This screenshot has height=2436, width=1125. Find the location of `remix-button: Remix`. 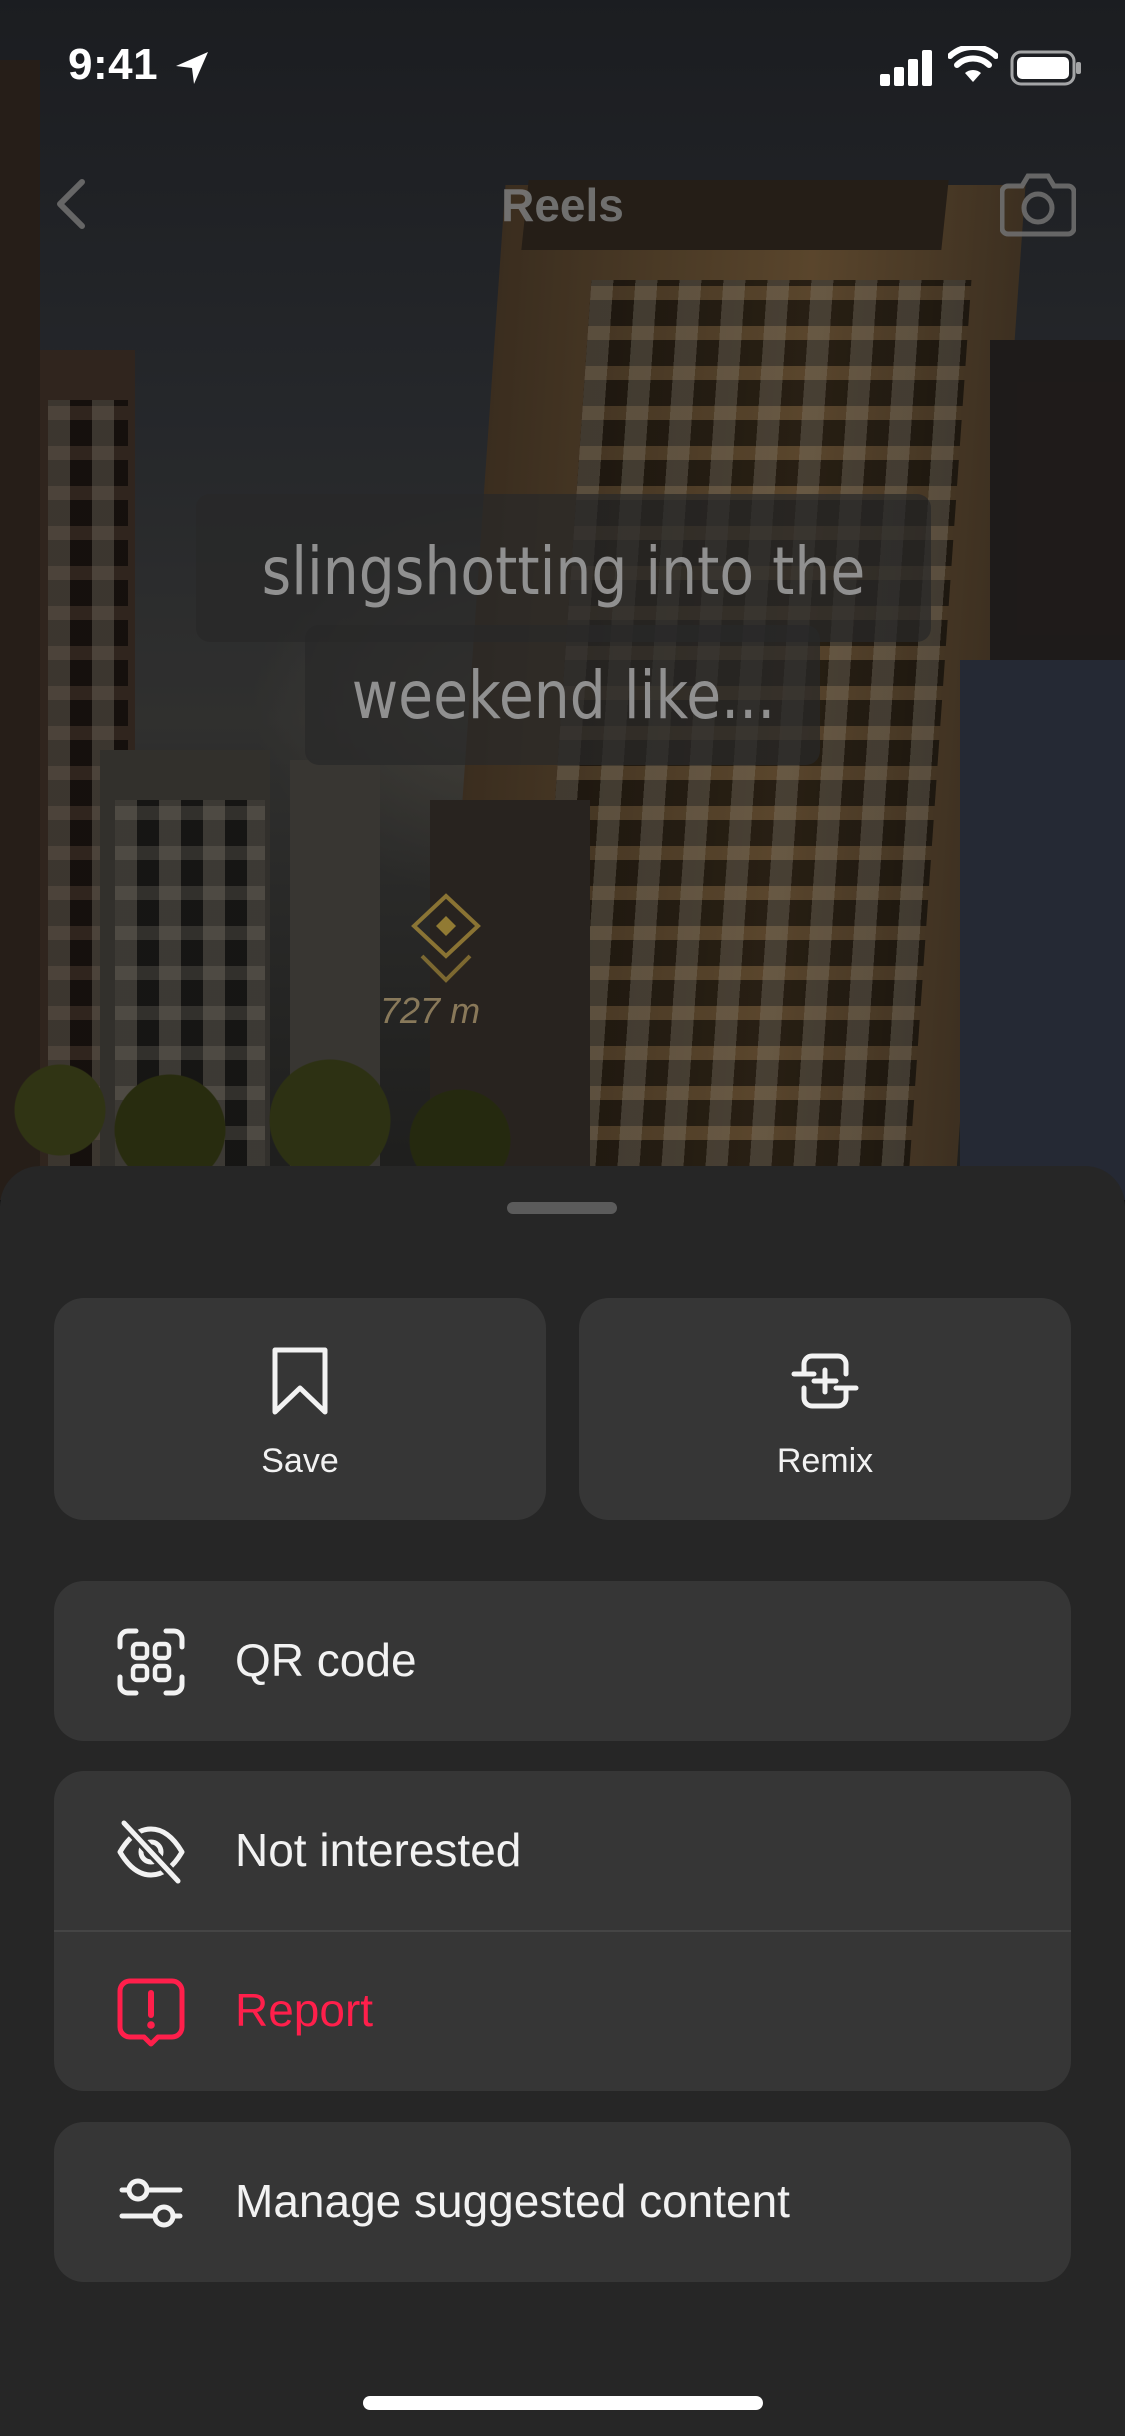

remix-button: Remix is located at coordinates (825, 1409).